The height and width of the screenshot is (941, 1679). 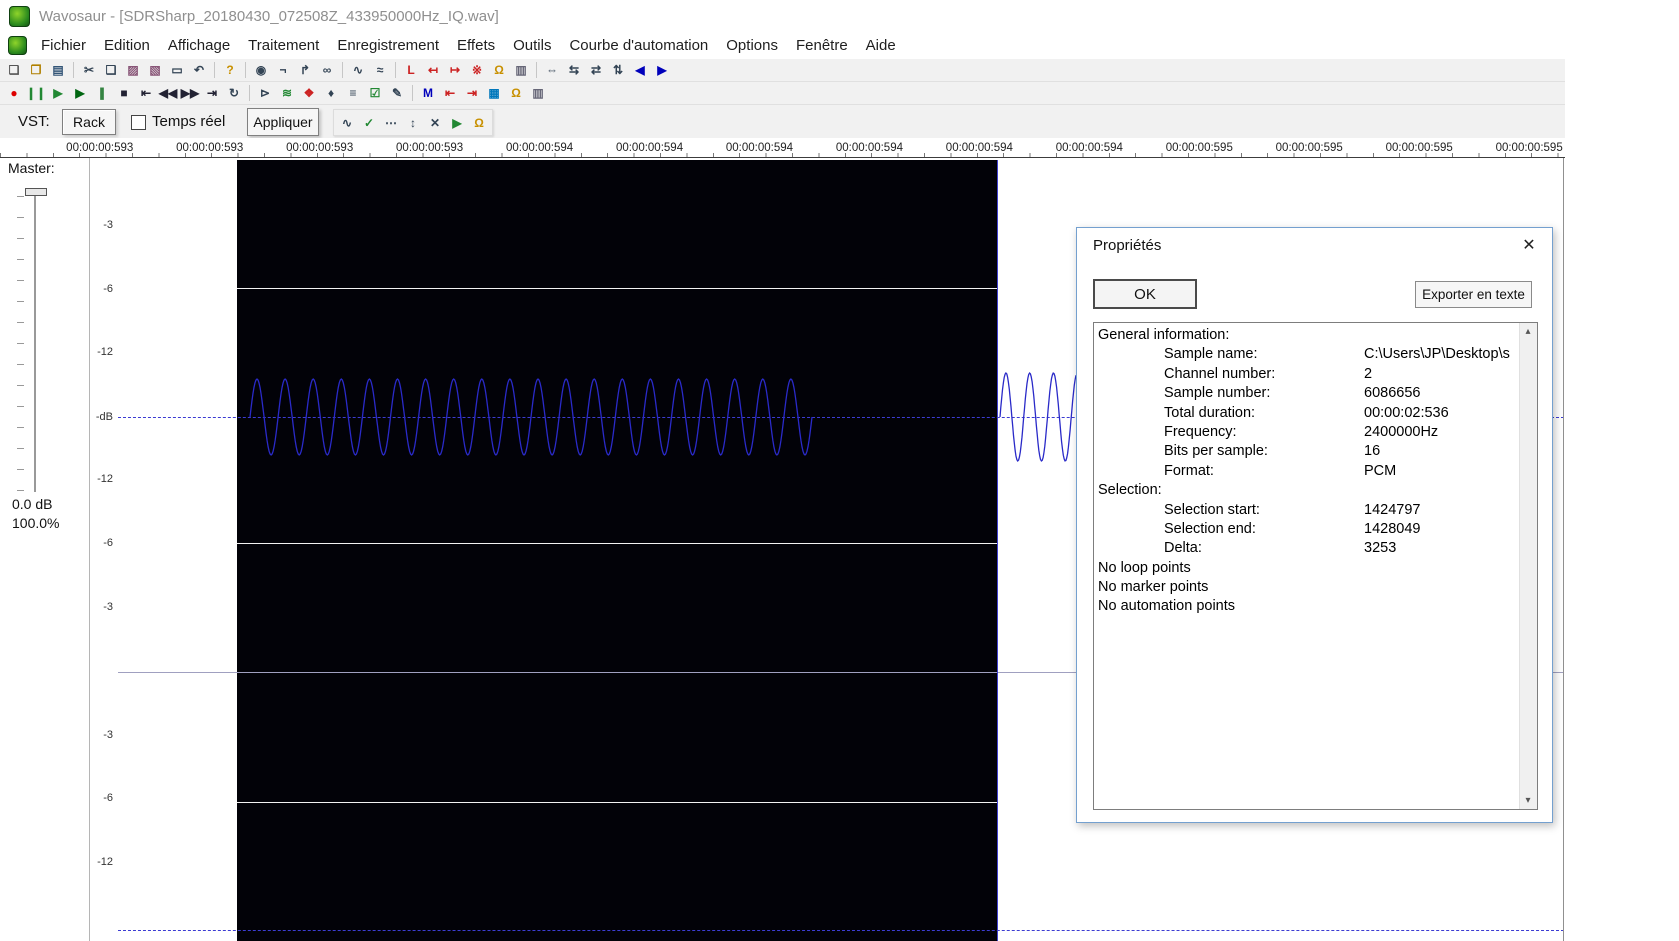 What do you see at coordinates (388, 45) in the screenshot?
I see `menu-enregistrement: Enregistrement` at bounding box center [388, 45].